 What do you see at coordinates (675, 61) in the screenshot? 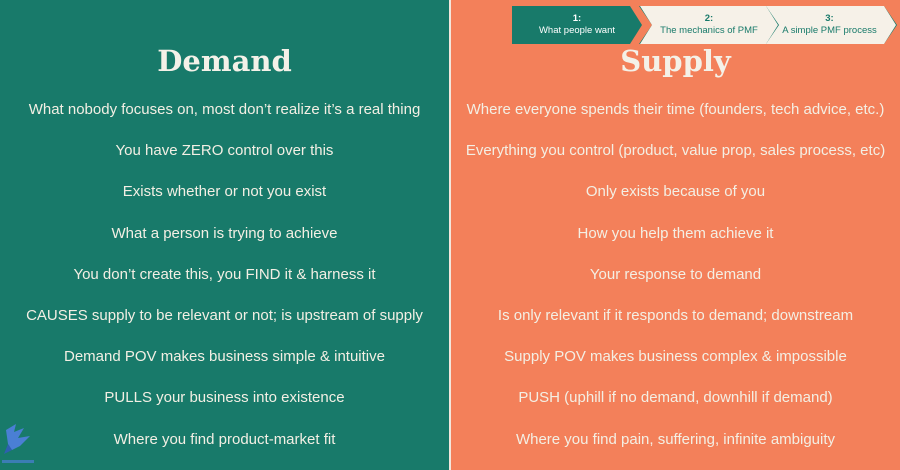
I see `supply-heading: Supply` at bounding box center [675, 61].